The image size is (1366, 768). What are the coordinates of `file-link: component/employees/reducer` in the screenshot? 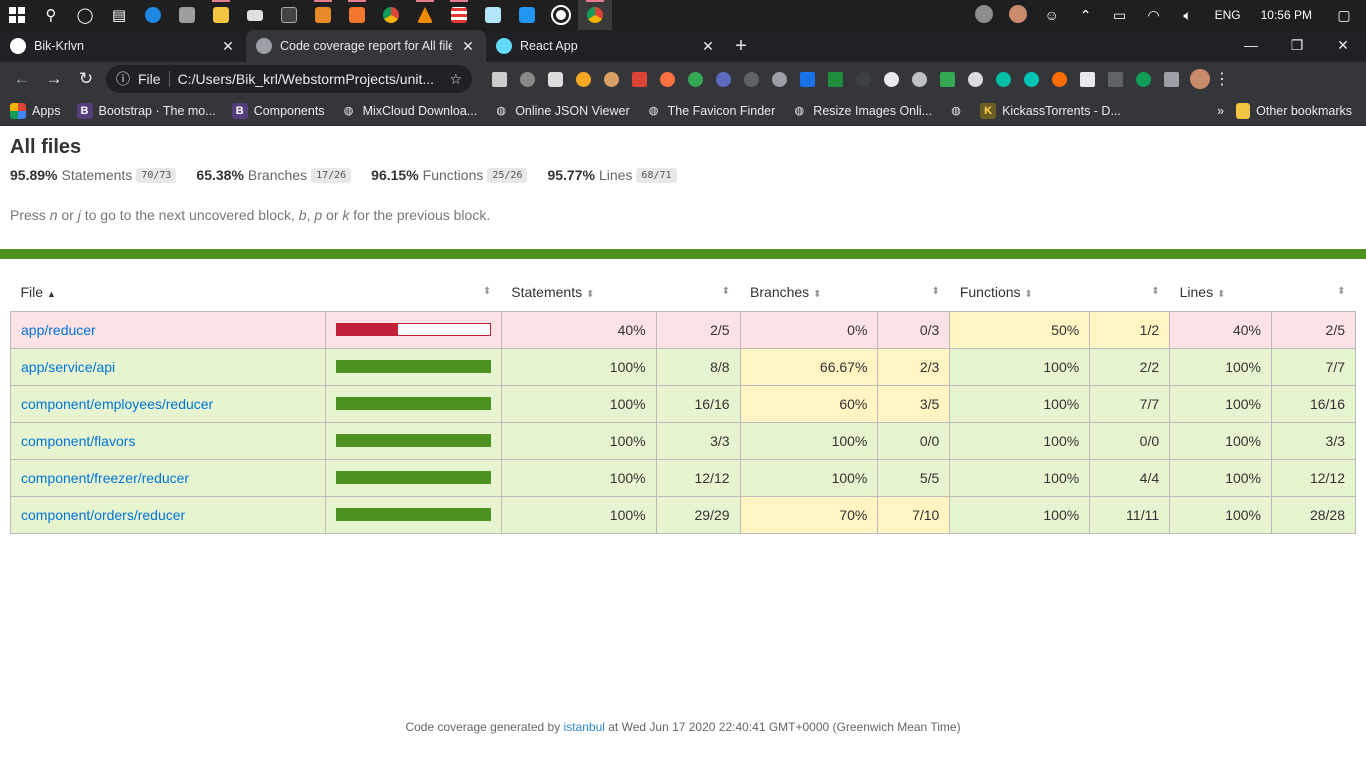 It's located at (117, 404).